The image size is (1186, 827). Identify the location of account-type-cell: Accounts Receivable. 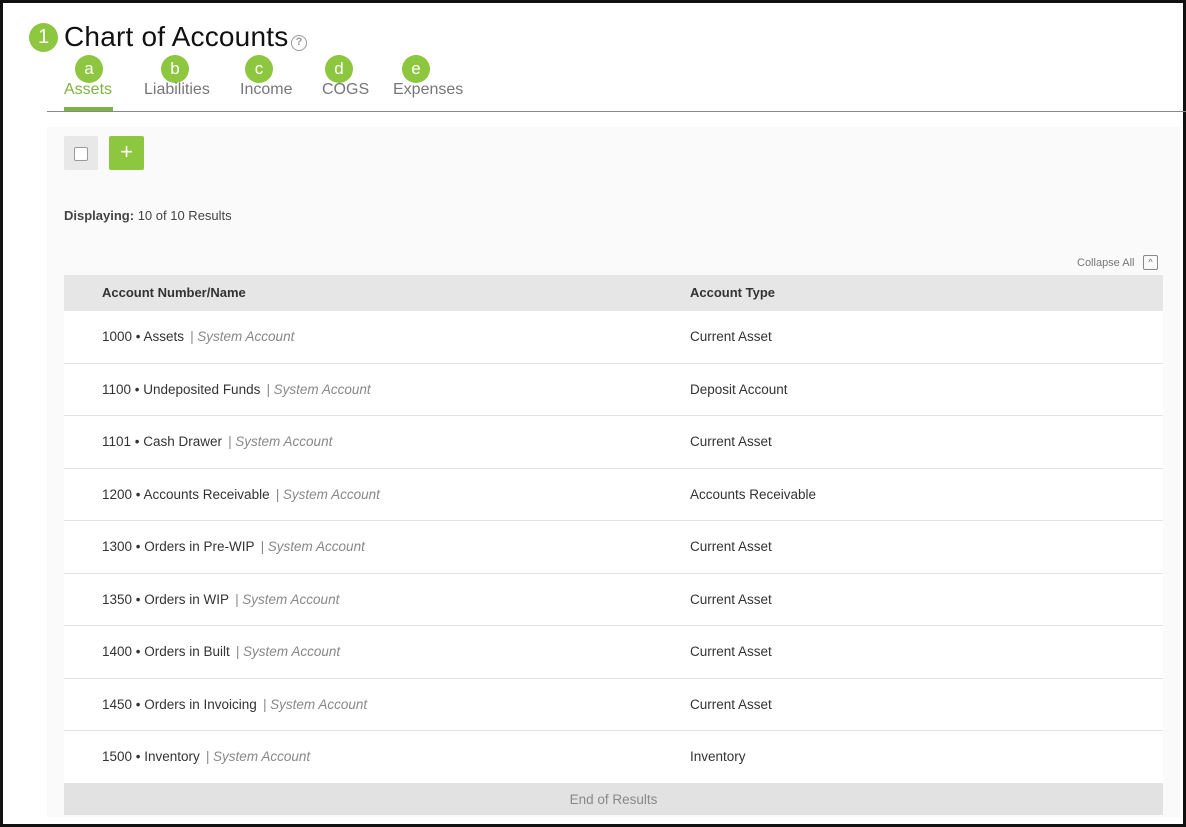
(753, 494).